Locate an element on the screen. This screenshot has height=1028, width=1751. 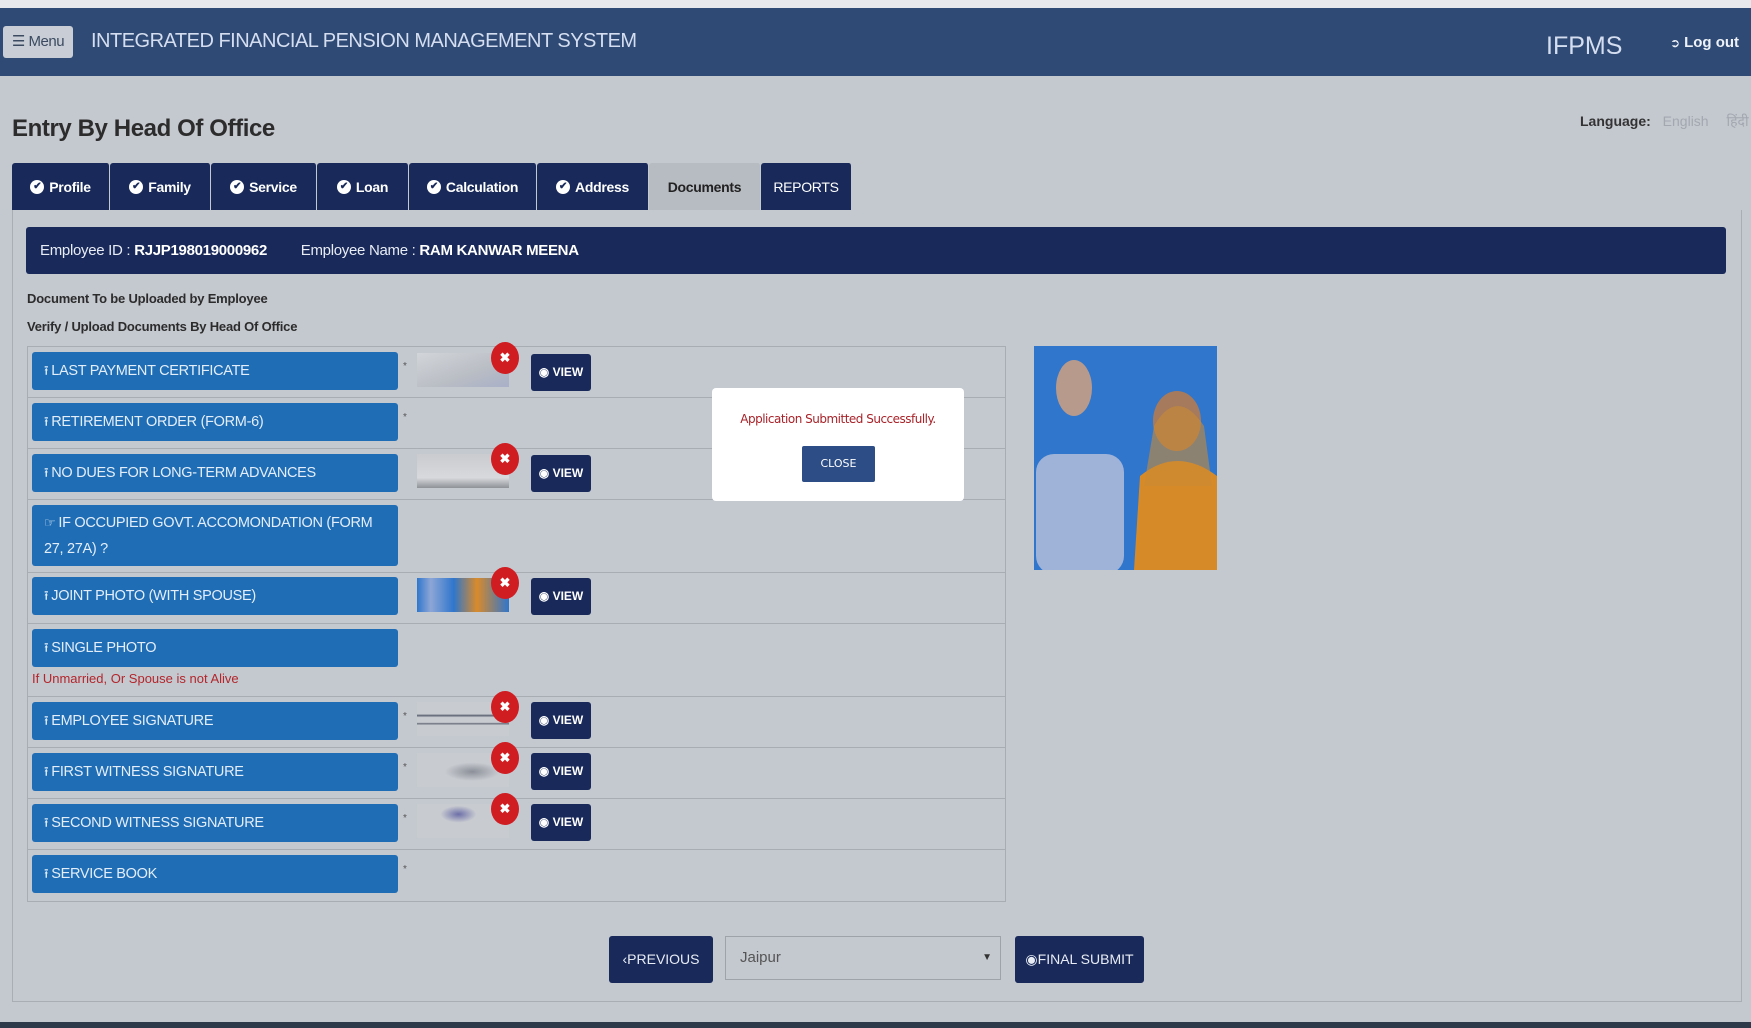
logout-link: ➲ Log out is located at coordinates (1704, 42).